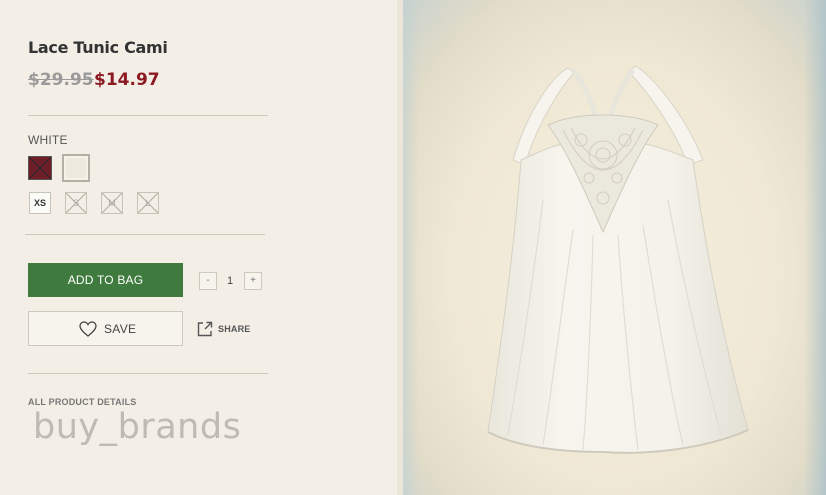 The image size is (826, 495). I want to click on watermark: buy_brands, so click(137, 427).